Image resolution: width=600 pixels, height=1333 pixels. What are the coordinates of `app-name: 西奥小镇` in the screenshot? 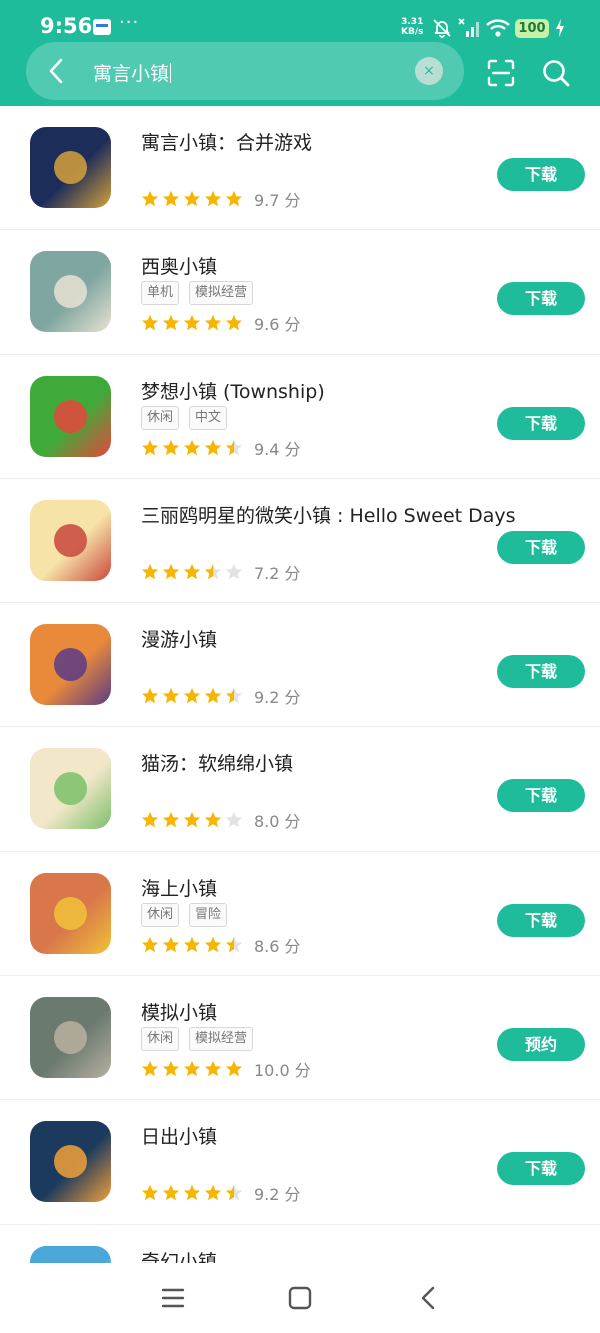 It's located at (179, 265).